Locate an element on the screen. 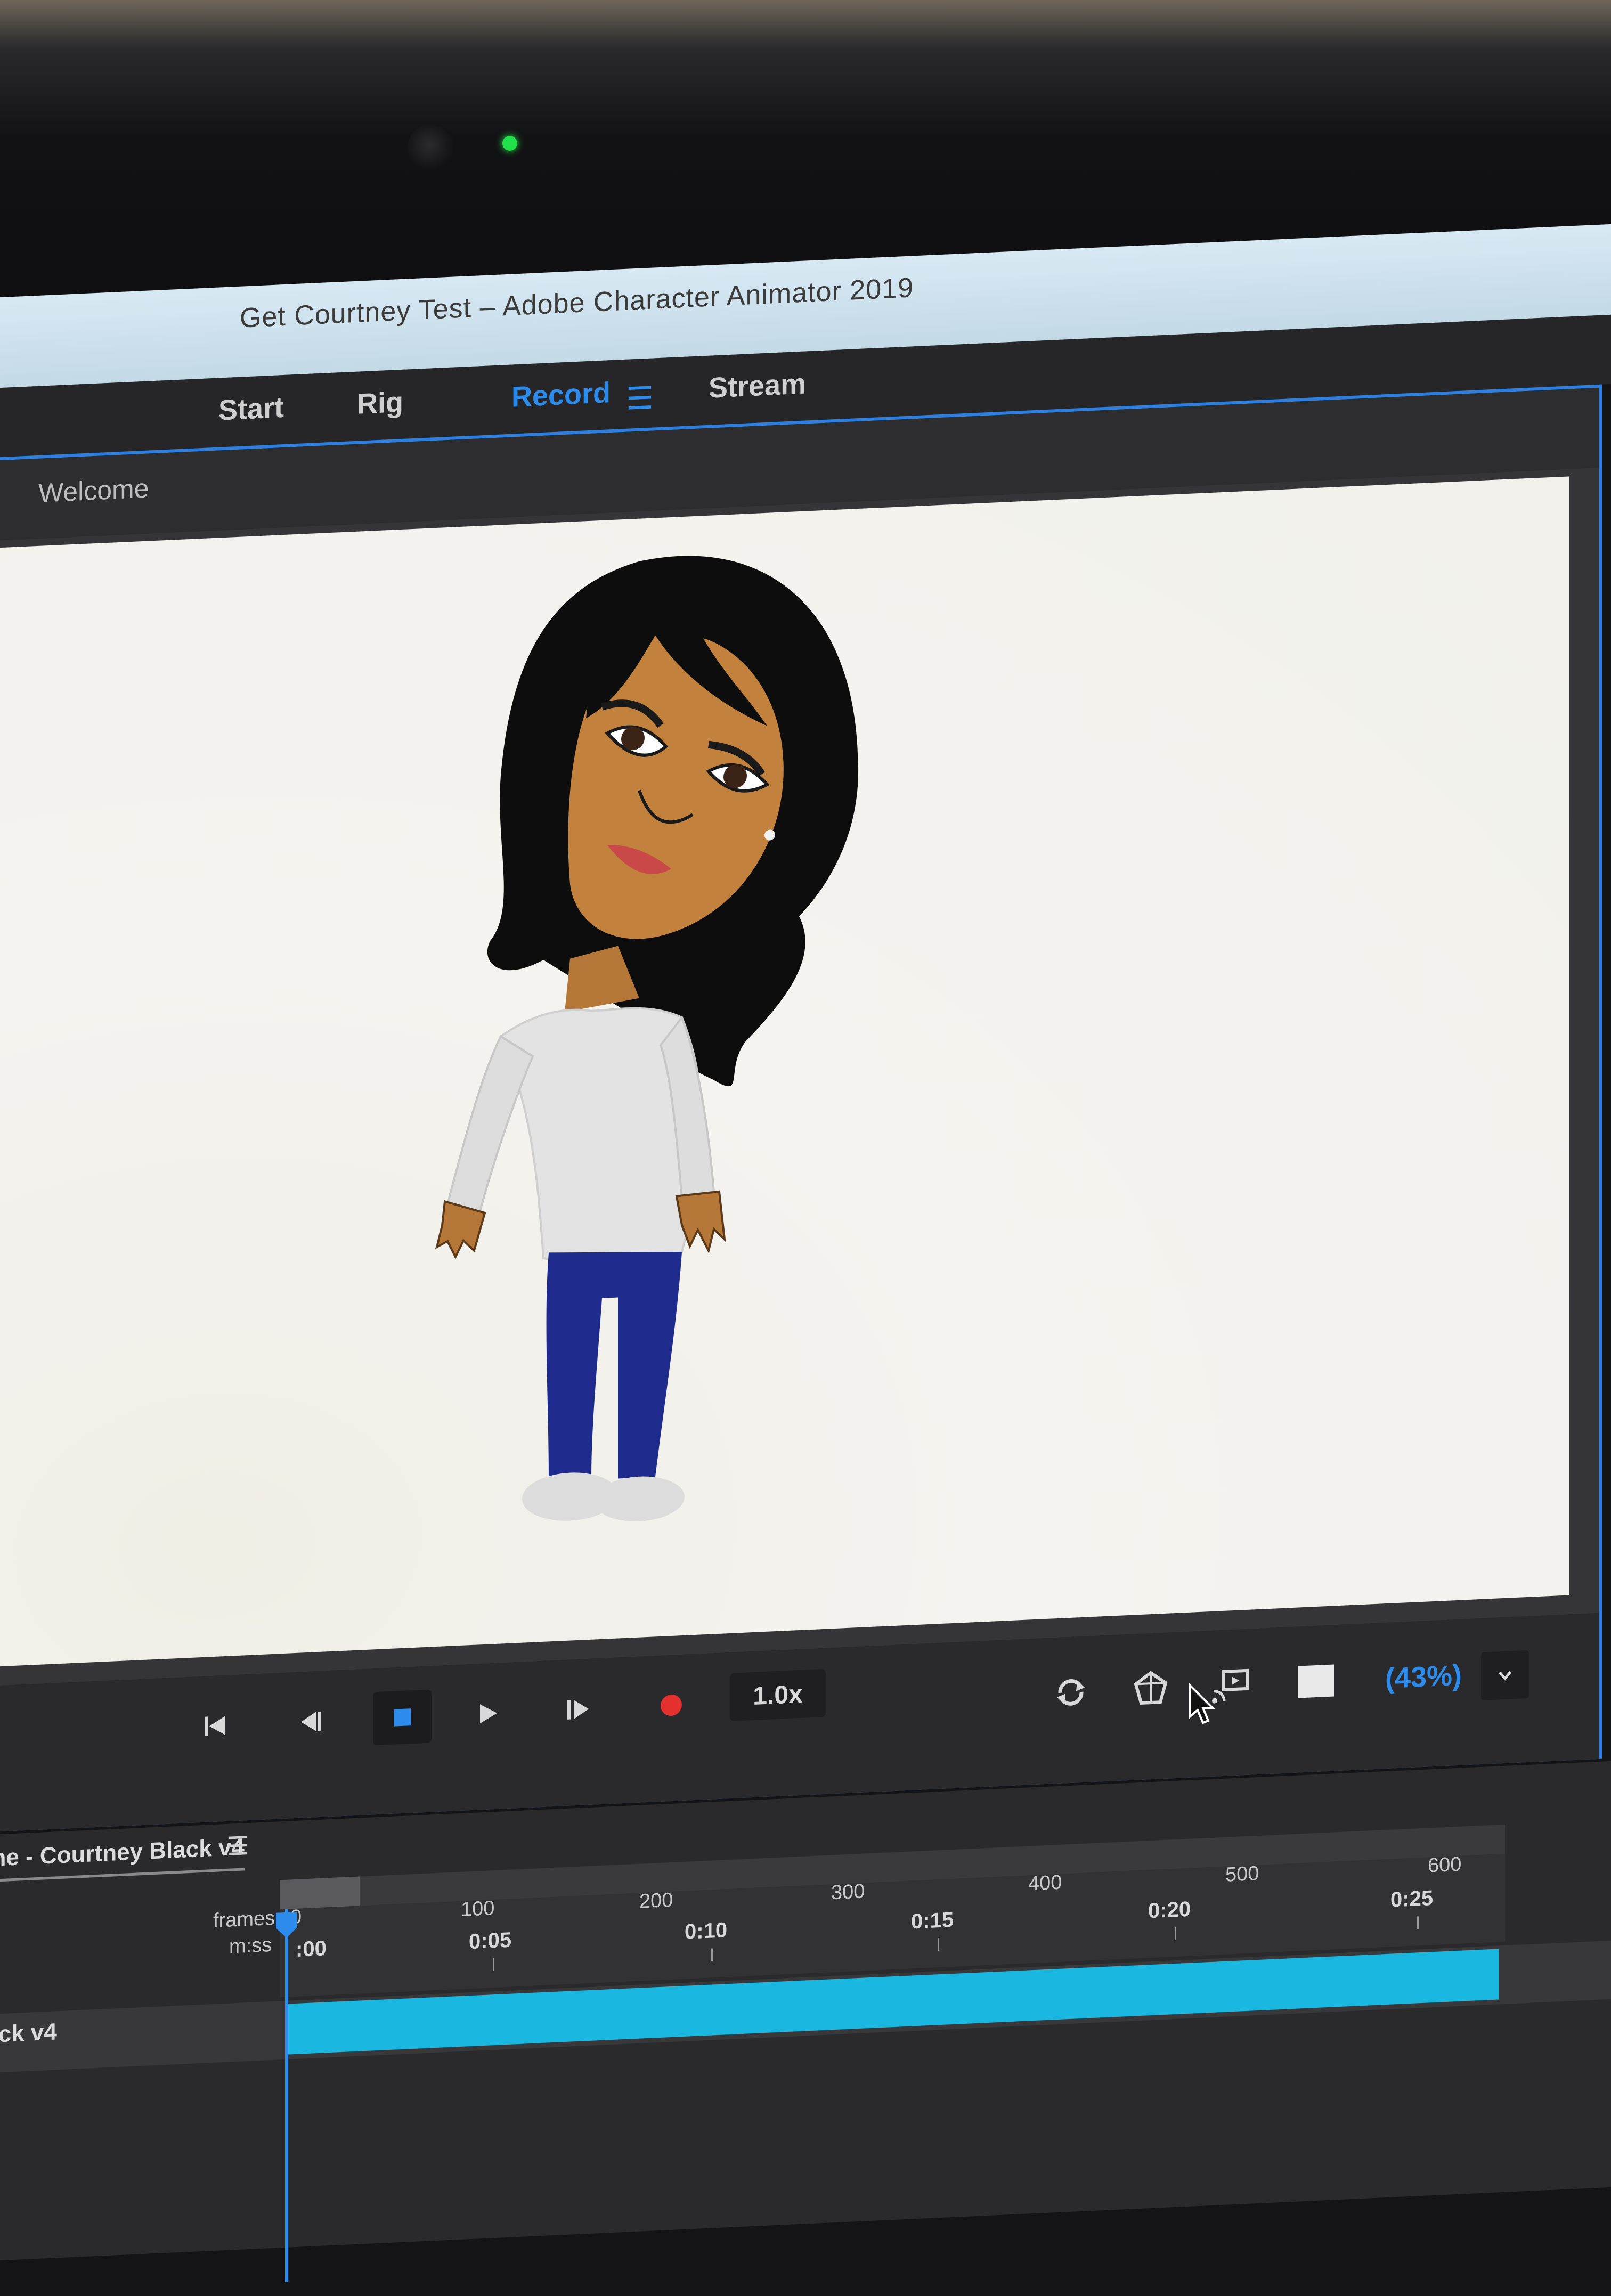 Image resolution: width=1611 pixels, height=2296 pixels. webcam-indicator-light is located at coordinates (509, 143).